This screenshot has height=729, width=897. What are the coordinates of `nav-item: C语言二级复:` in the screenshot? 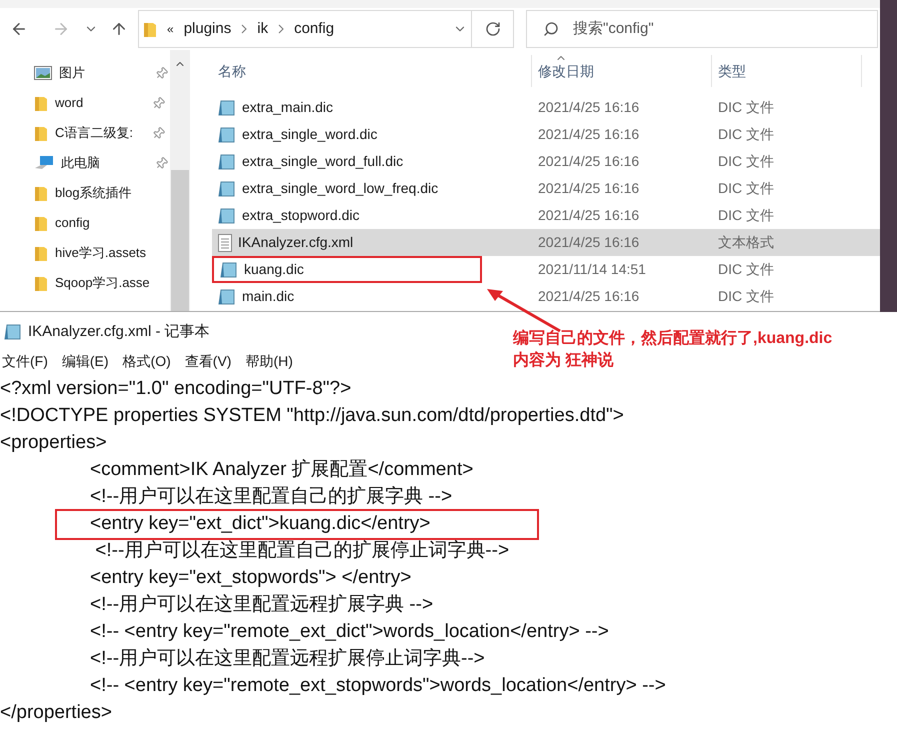 It's located at (85, 133).